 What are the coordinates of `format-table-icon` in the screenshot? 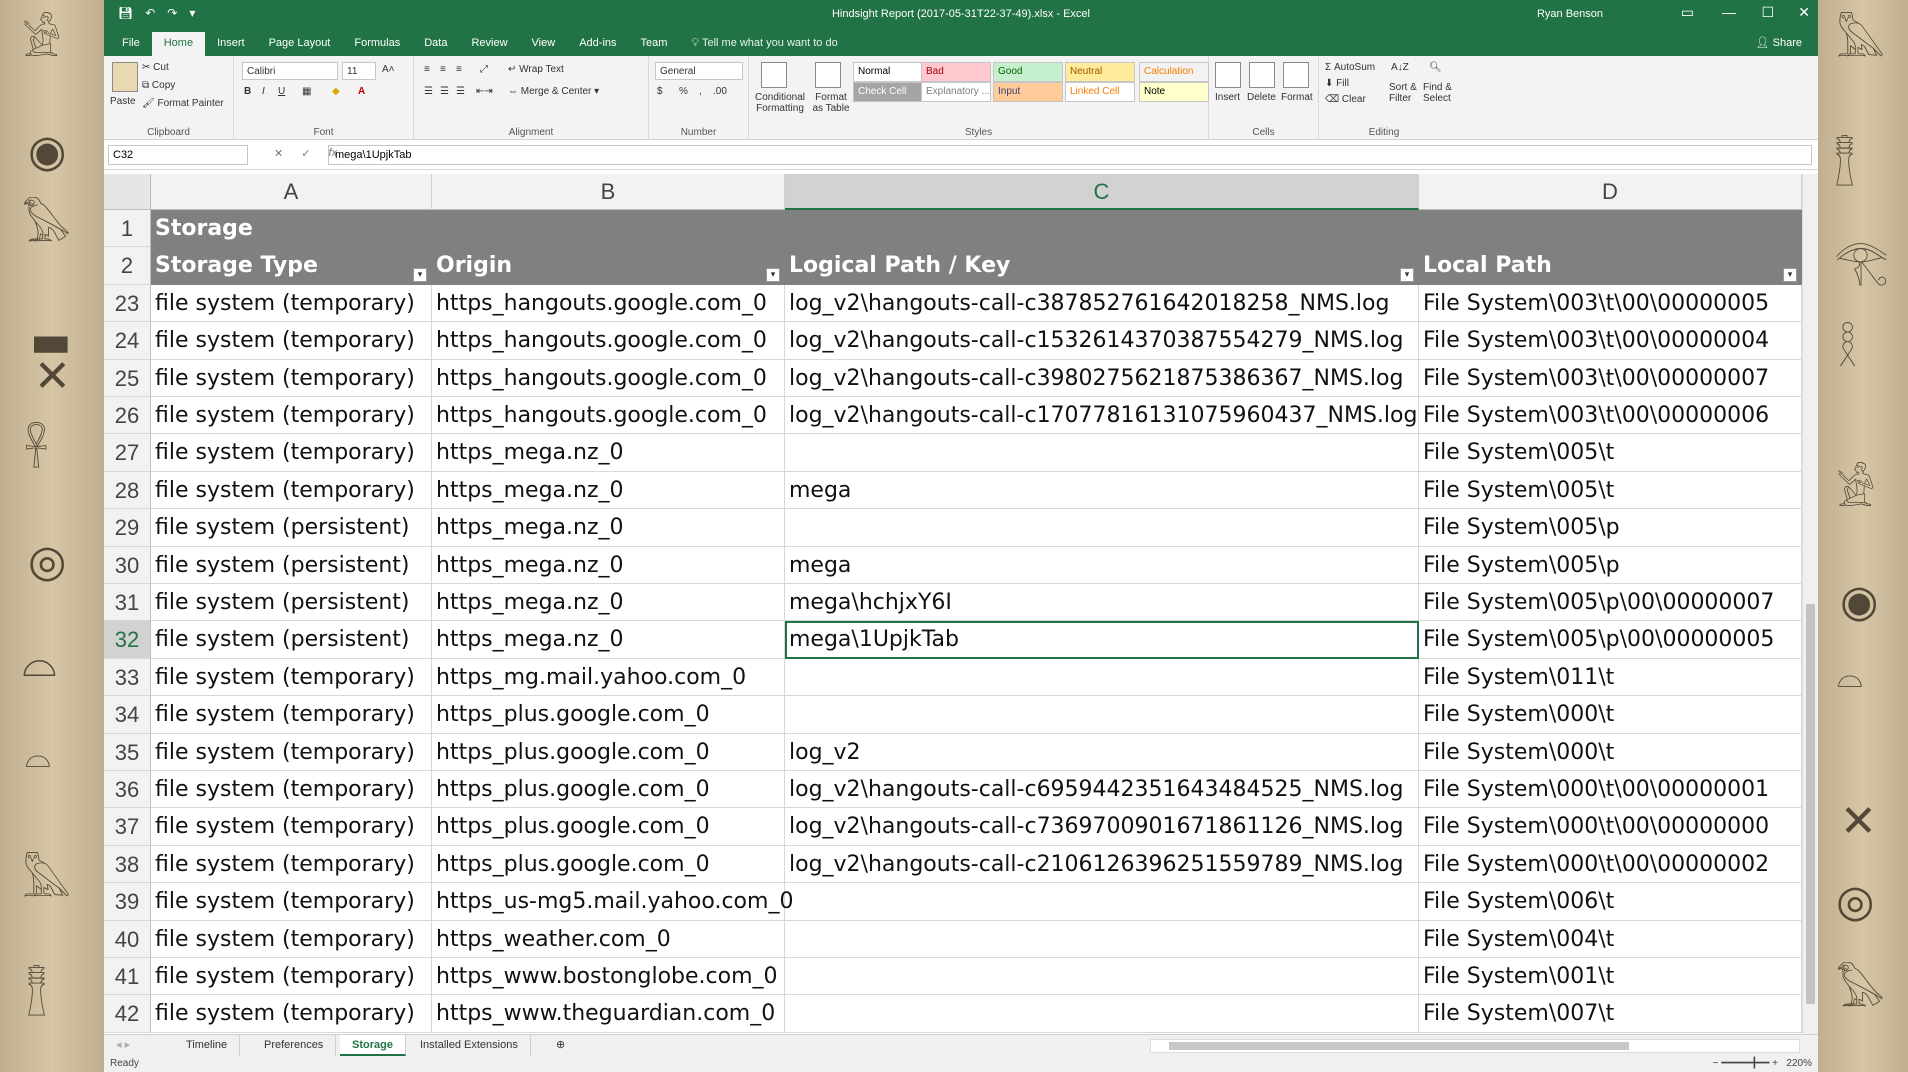 It's located at (828, 75).